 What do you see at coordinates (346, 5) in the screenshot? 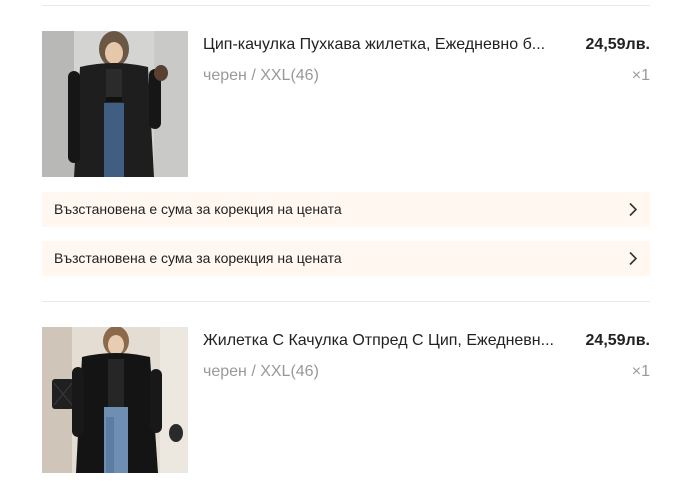
I see `top-divider` at bounding box center [346, 5].